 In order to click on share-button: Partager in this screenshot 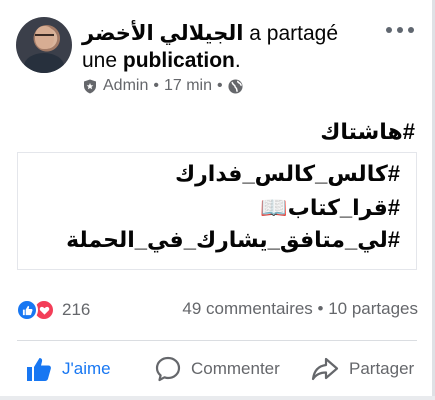, I will do `click(362, 369)`.